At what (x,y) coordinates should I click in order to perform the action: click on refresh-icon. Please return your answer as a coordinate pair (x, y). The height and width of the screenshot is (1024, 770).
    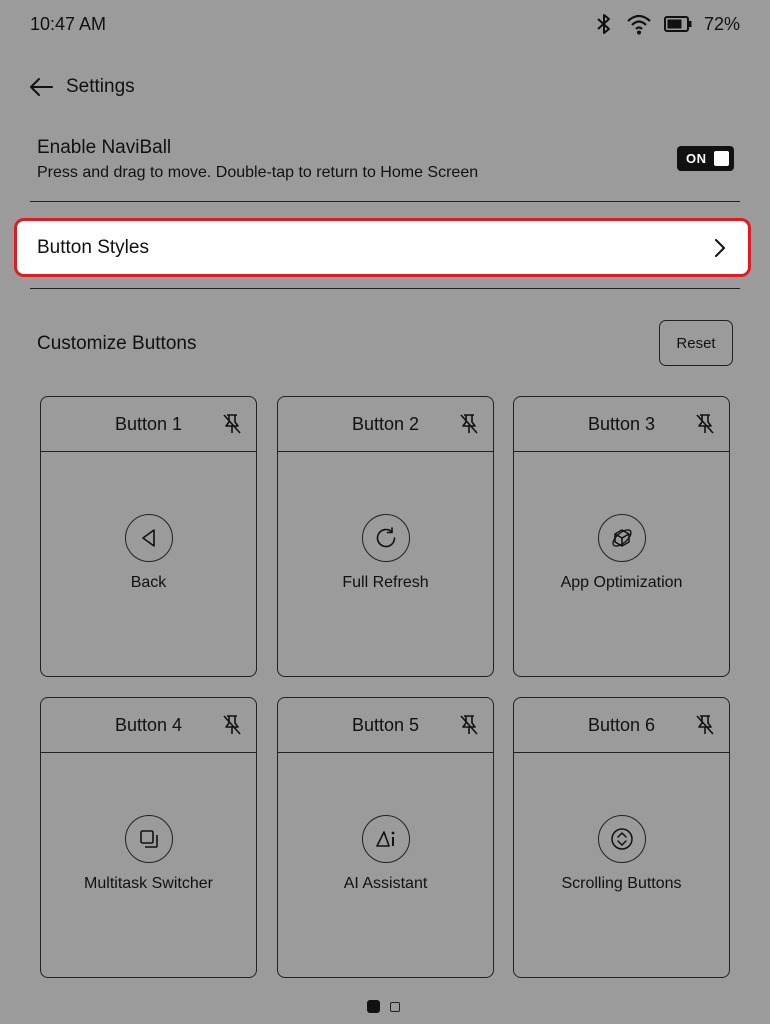
    Looking at the image, I should click on (385, 538).